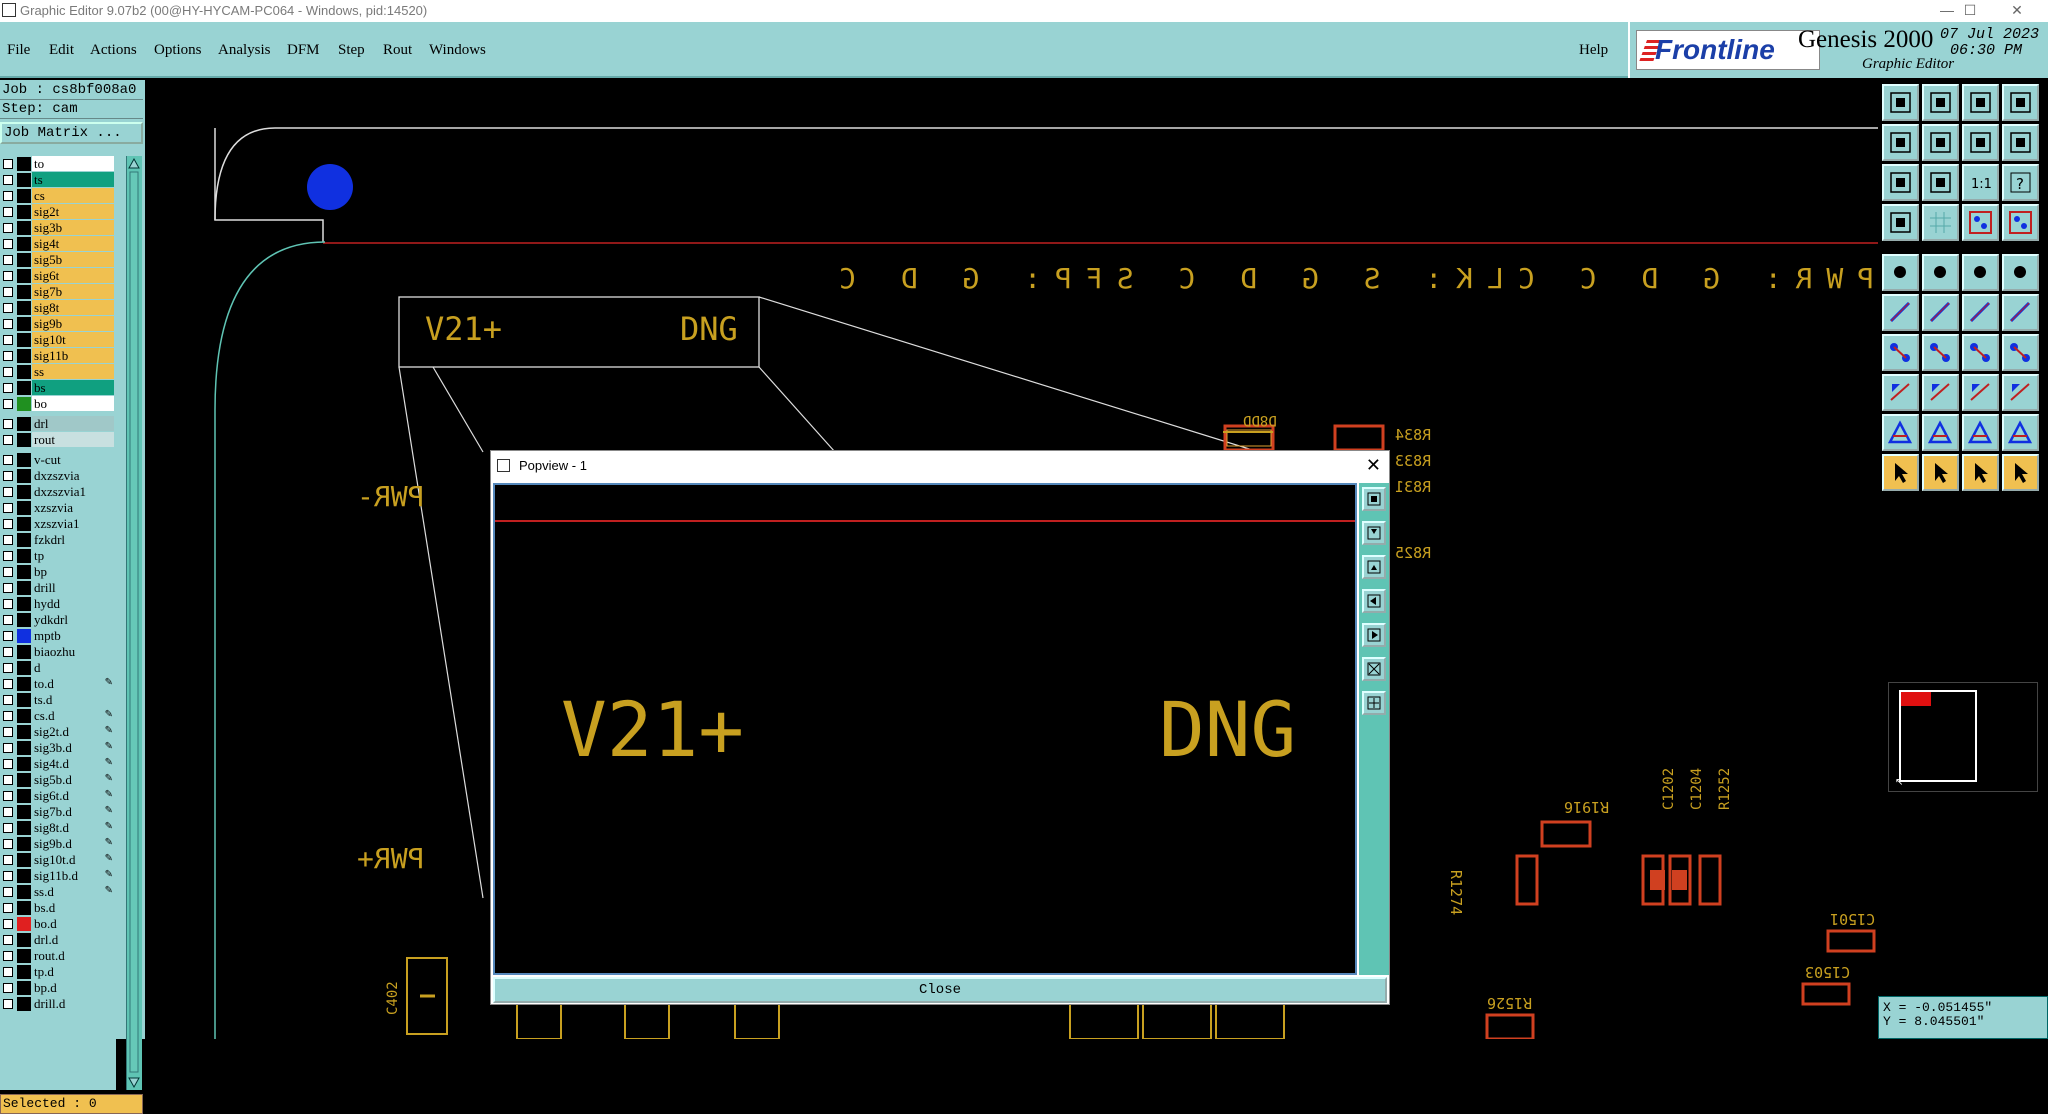 Image resolution: width=2048 pixels, height=1114 pixels. What do you see at coordinates (397, 50) in the screenshot?
I see `menu-rout: Rout` at bounding box center [397, 50].